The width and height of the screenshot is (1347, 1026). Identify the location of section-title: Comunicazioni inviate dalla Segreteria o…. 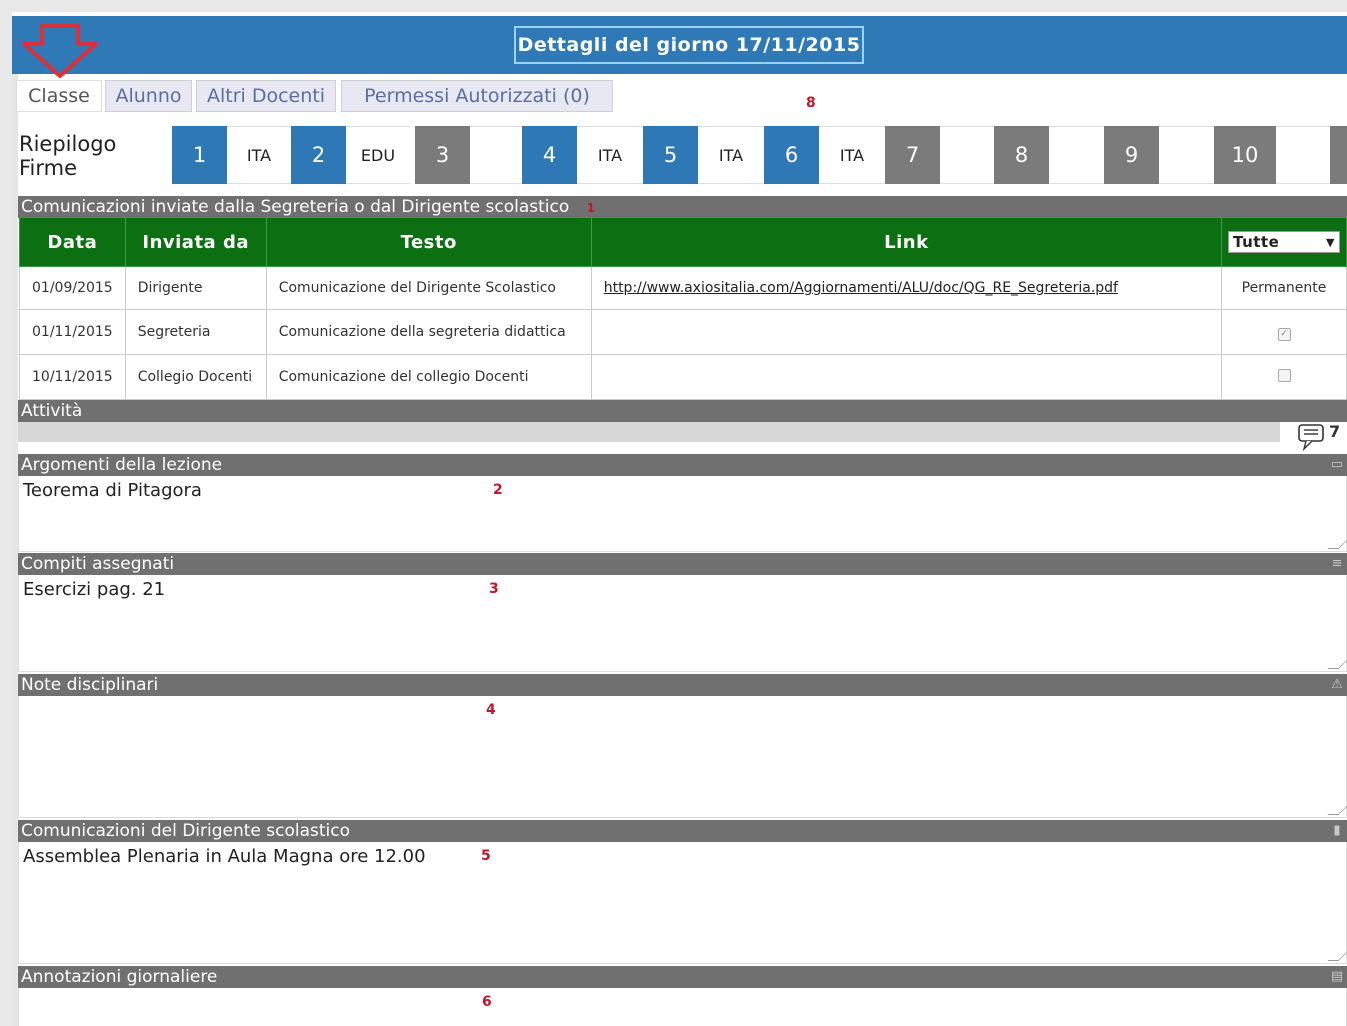
(295, 207).